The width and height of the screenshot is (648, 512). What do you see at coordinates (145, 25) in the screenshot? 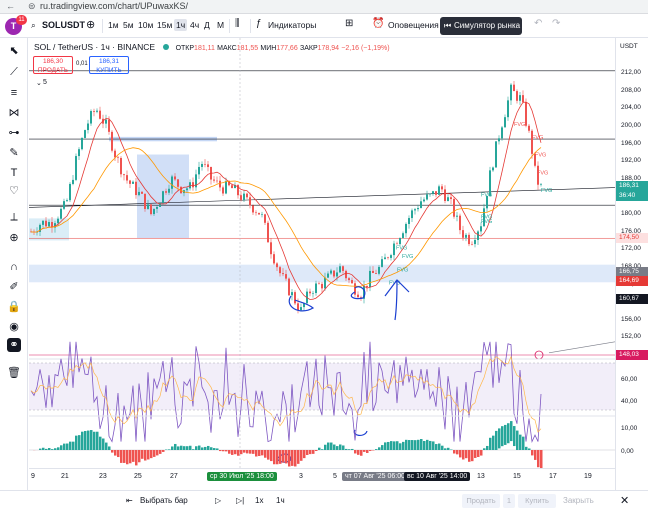
I see `interval-10m: 10м` at bounding box center [145, 25].